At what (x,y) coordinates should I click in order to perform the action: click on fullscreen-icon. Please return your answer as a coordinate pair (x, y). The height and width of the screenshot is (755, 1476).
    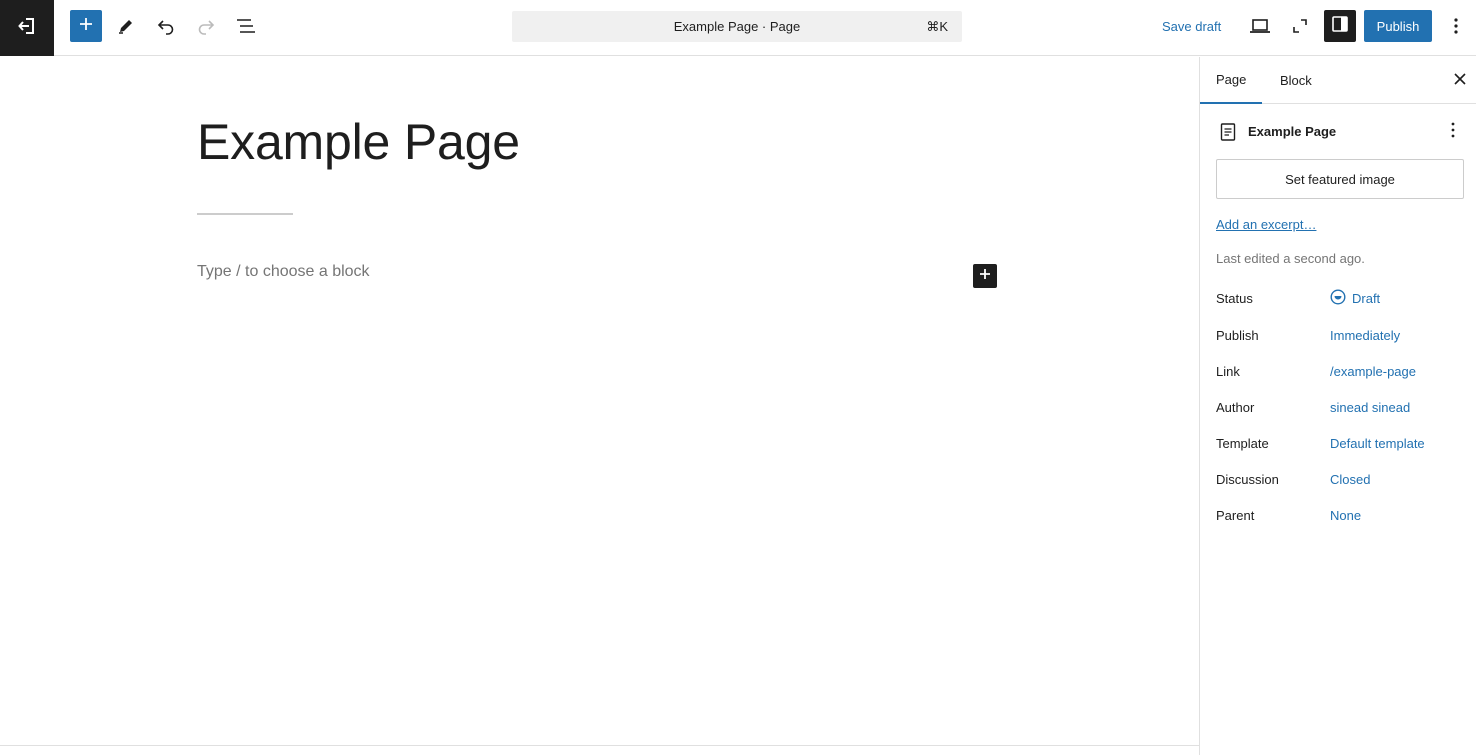
    Looking at the image, I should click on (1300, 28).